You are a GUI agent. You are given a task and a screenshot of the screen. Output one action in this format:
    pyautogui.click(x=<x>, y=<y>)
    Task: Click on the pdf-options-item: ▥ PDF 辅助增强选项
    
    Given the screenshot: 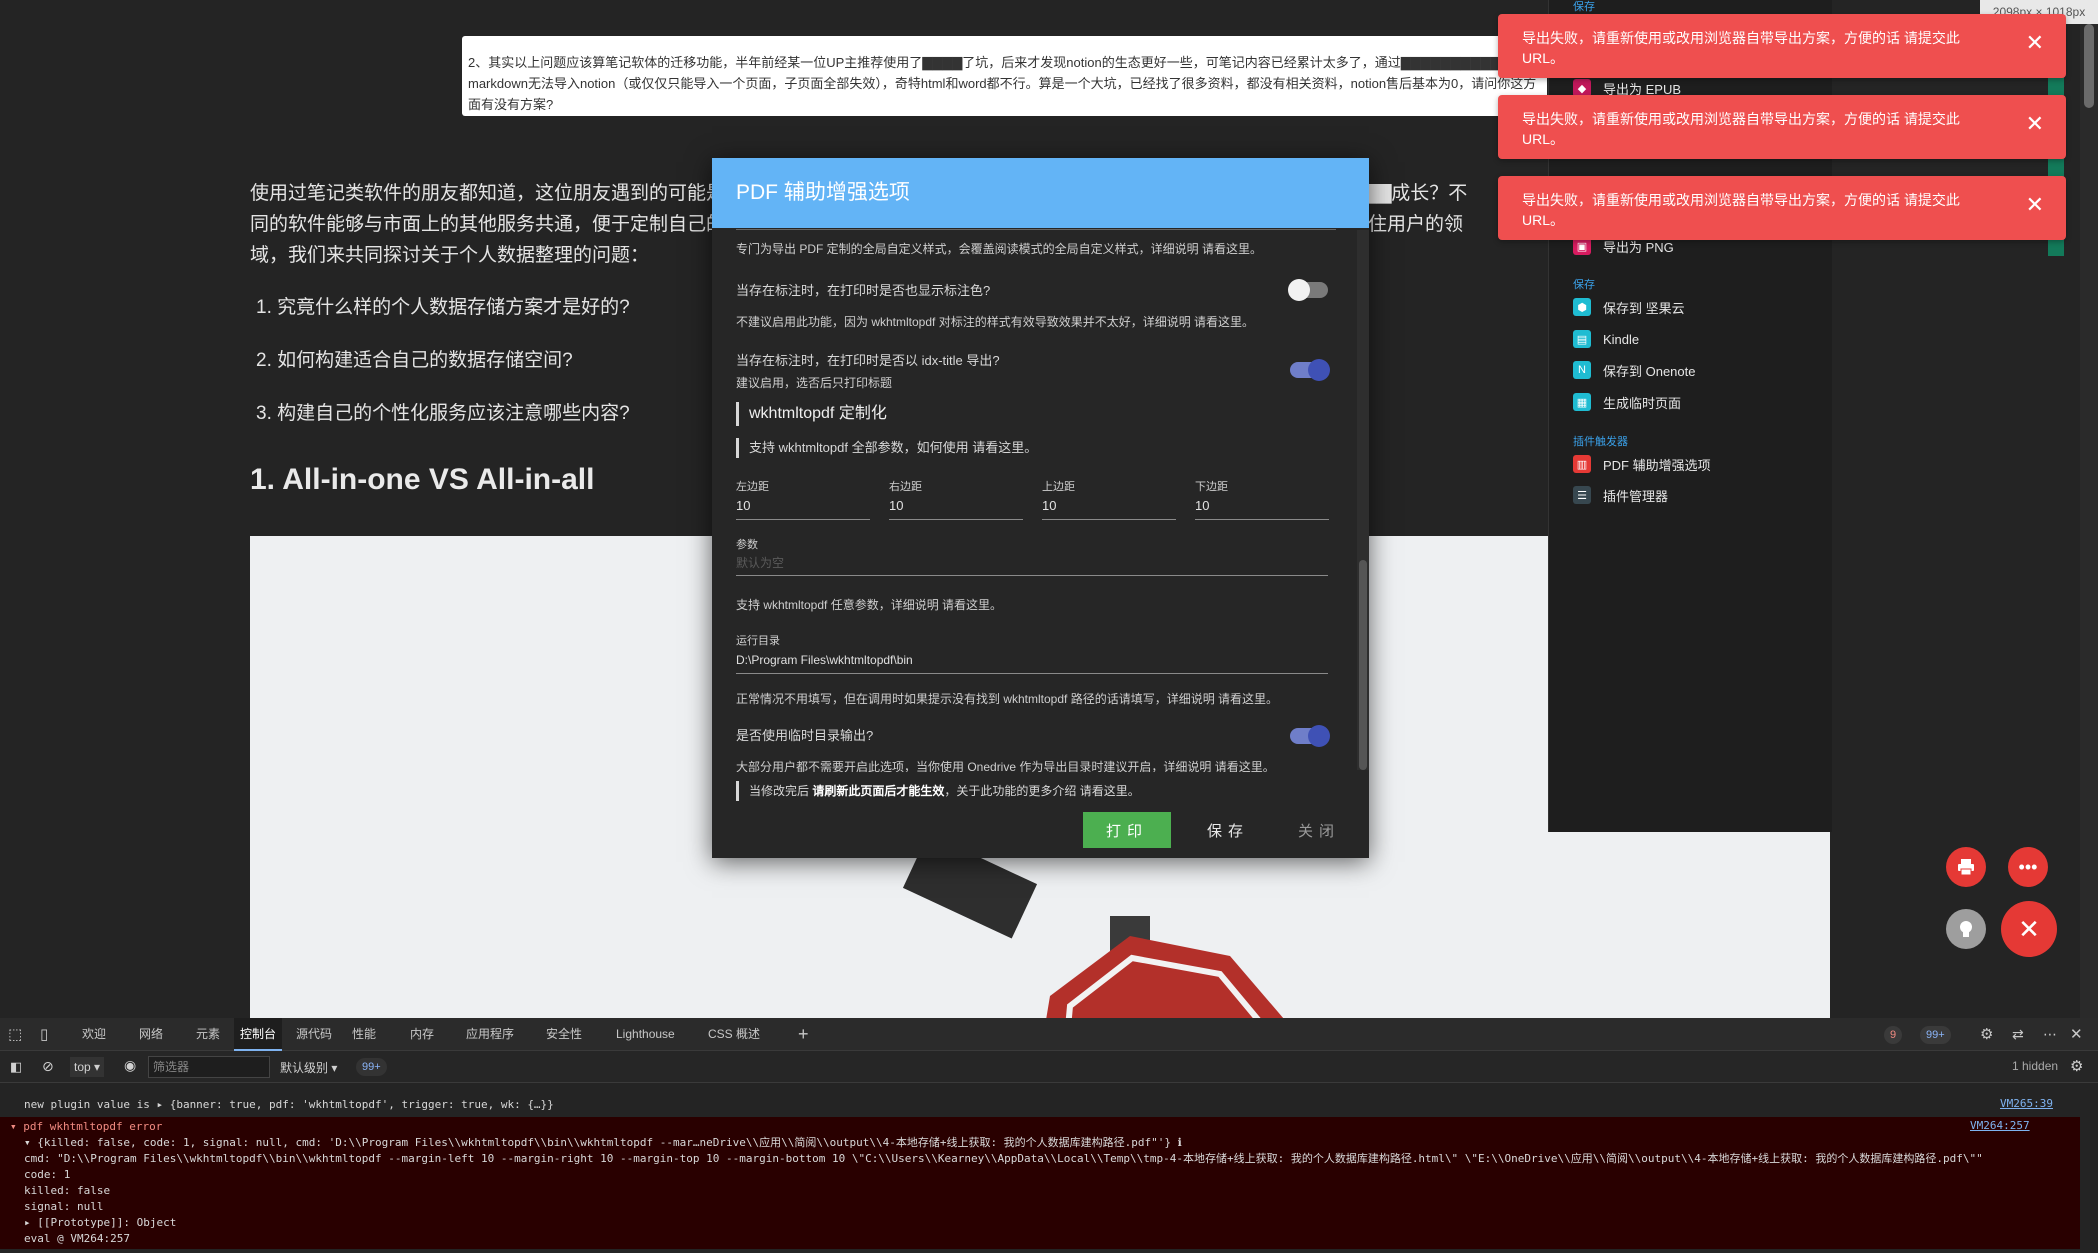 What is the action you would take?
    pyautogui.click(x=1642, y=464)
    